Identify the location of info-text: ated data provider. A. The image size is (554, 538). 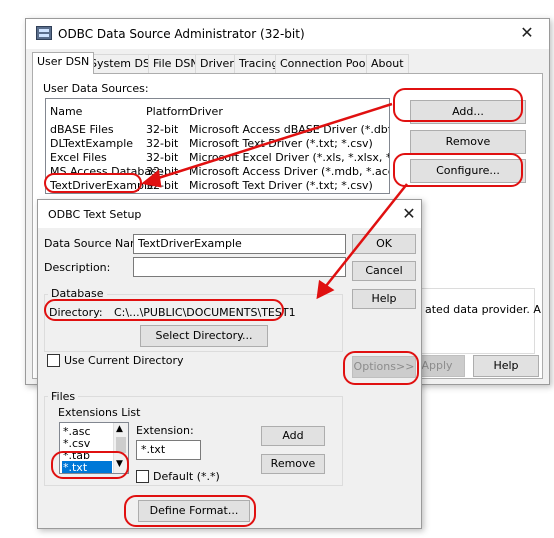
(483, 309).